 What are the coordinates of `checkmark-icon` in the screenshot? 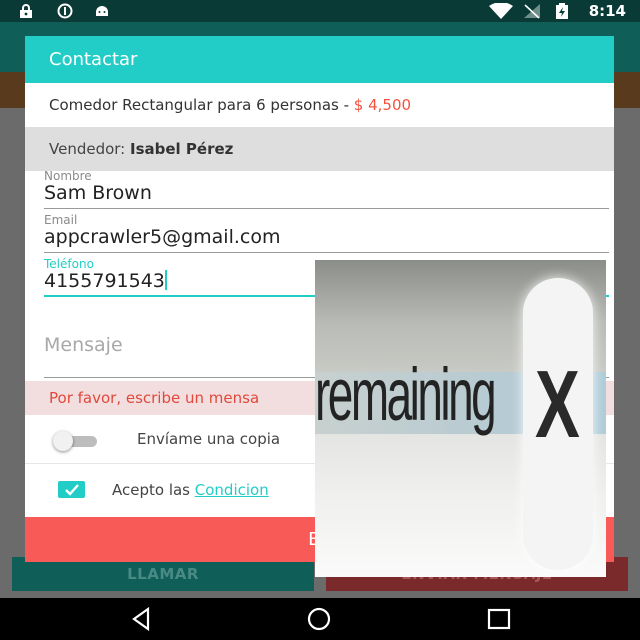 It's located at (72, 490).